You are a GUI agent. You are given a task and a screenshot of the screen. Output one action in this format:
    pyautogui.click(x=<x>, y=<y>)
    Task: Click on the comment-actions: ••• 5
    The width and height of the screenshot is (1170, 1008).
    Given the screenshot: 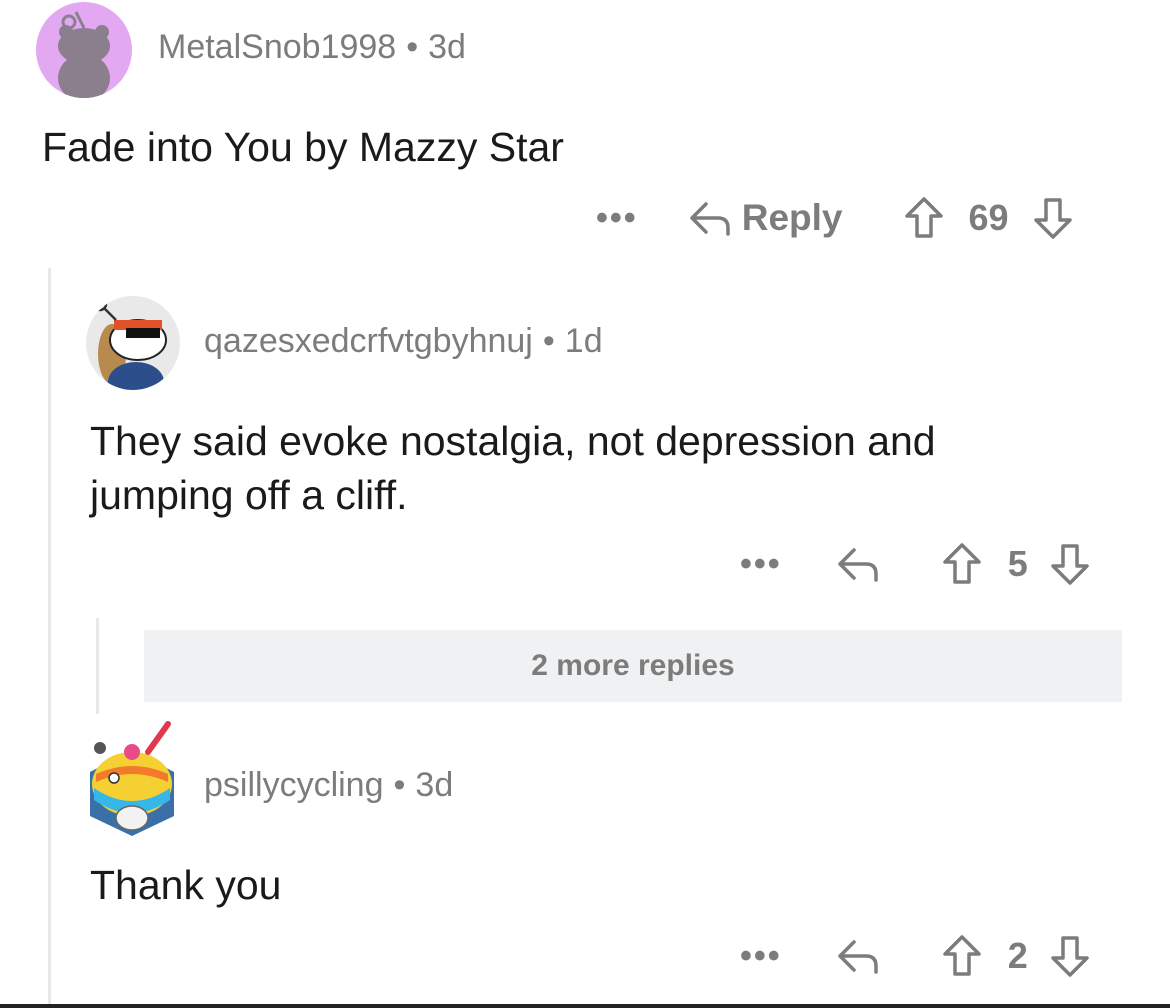 What is the action you would take?
    pyautogui.click(x=915, y=564)
    